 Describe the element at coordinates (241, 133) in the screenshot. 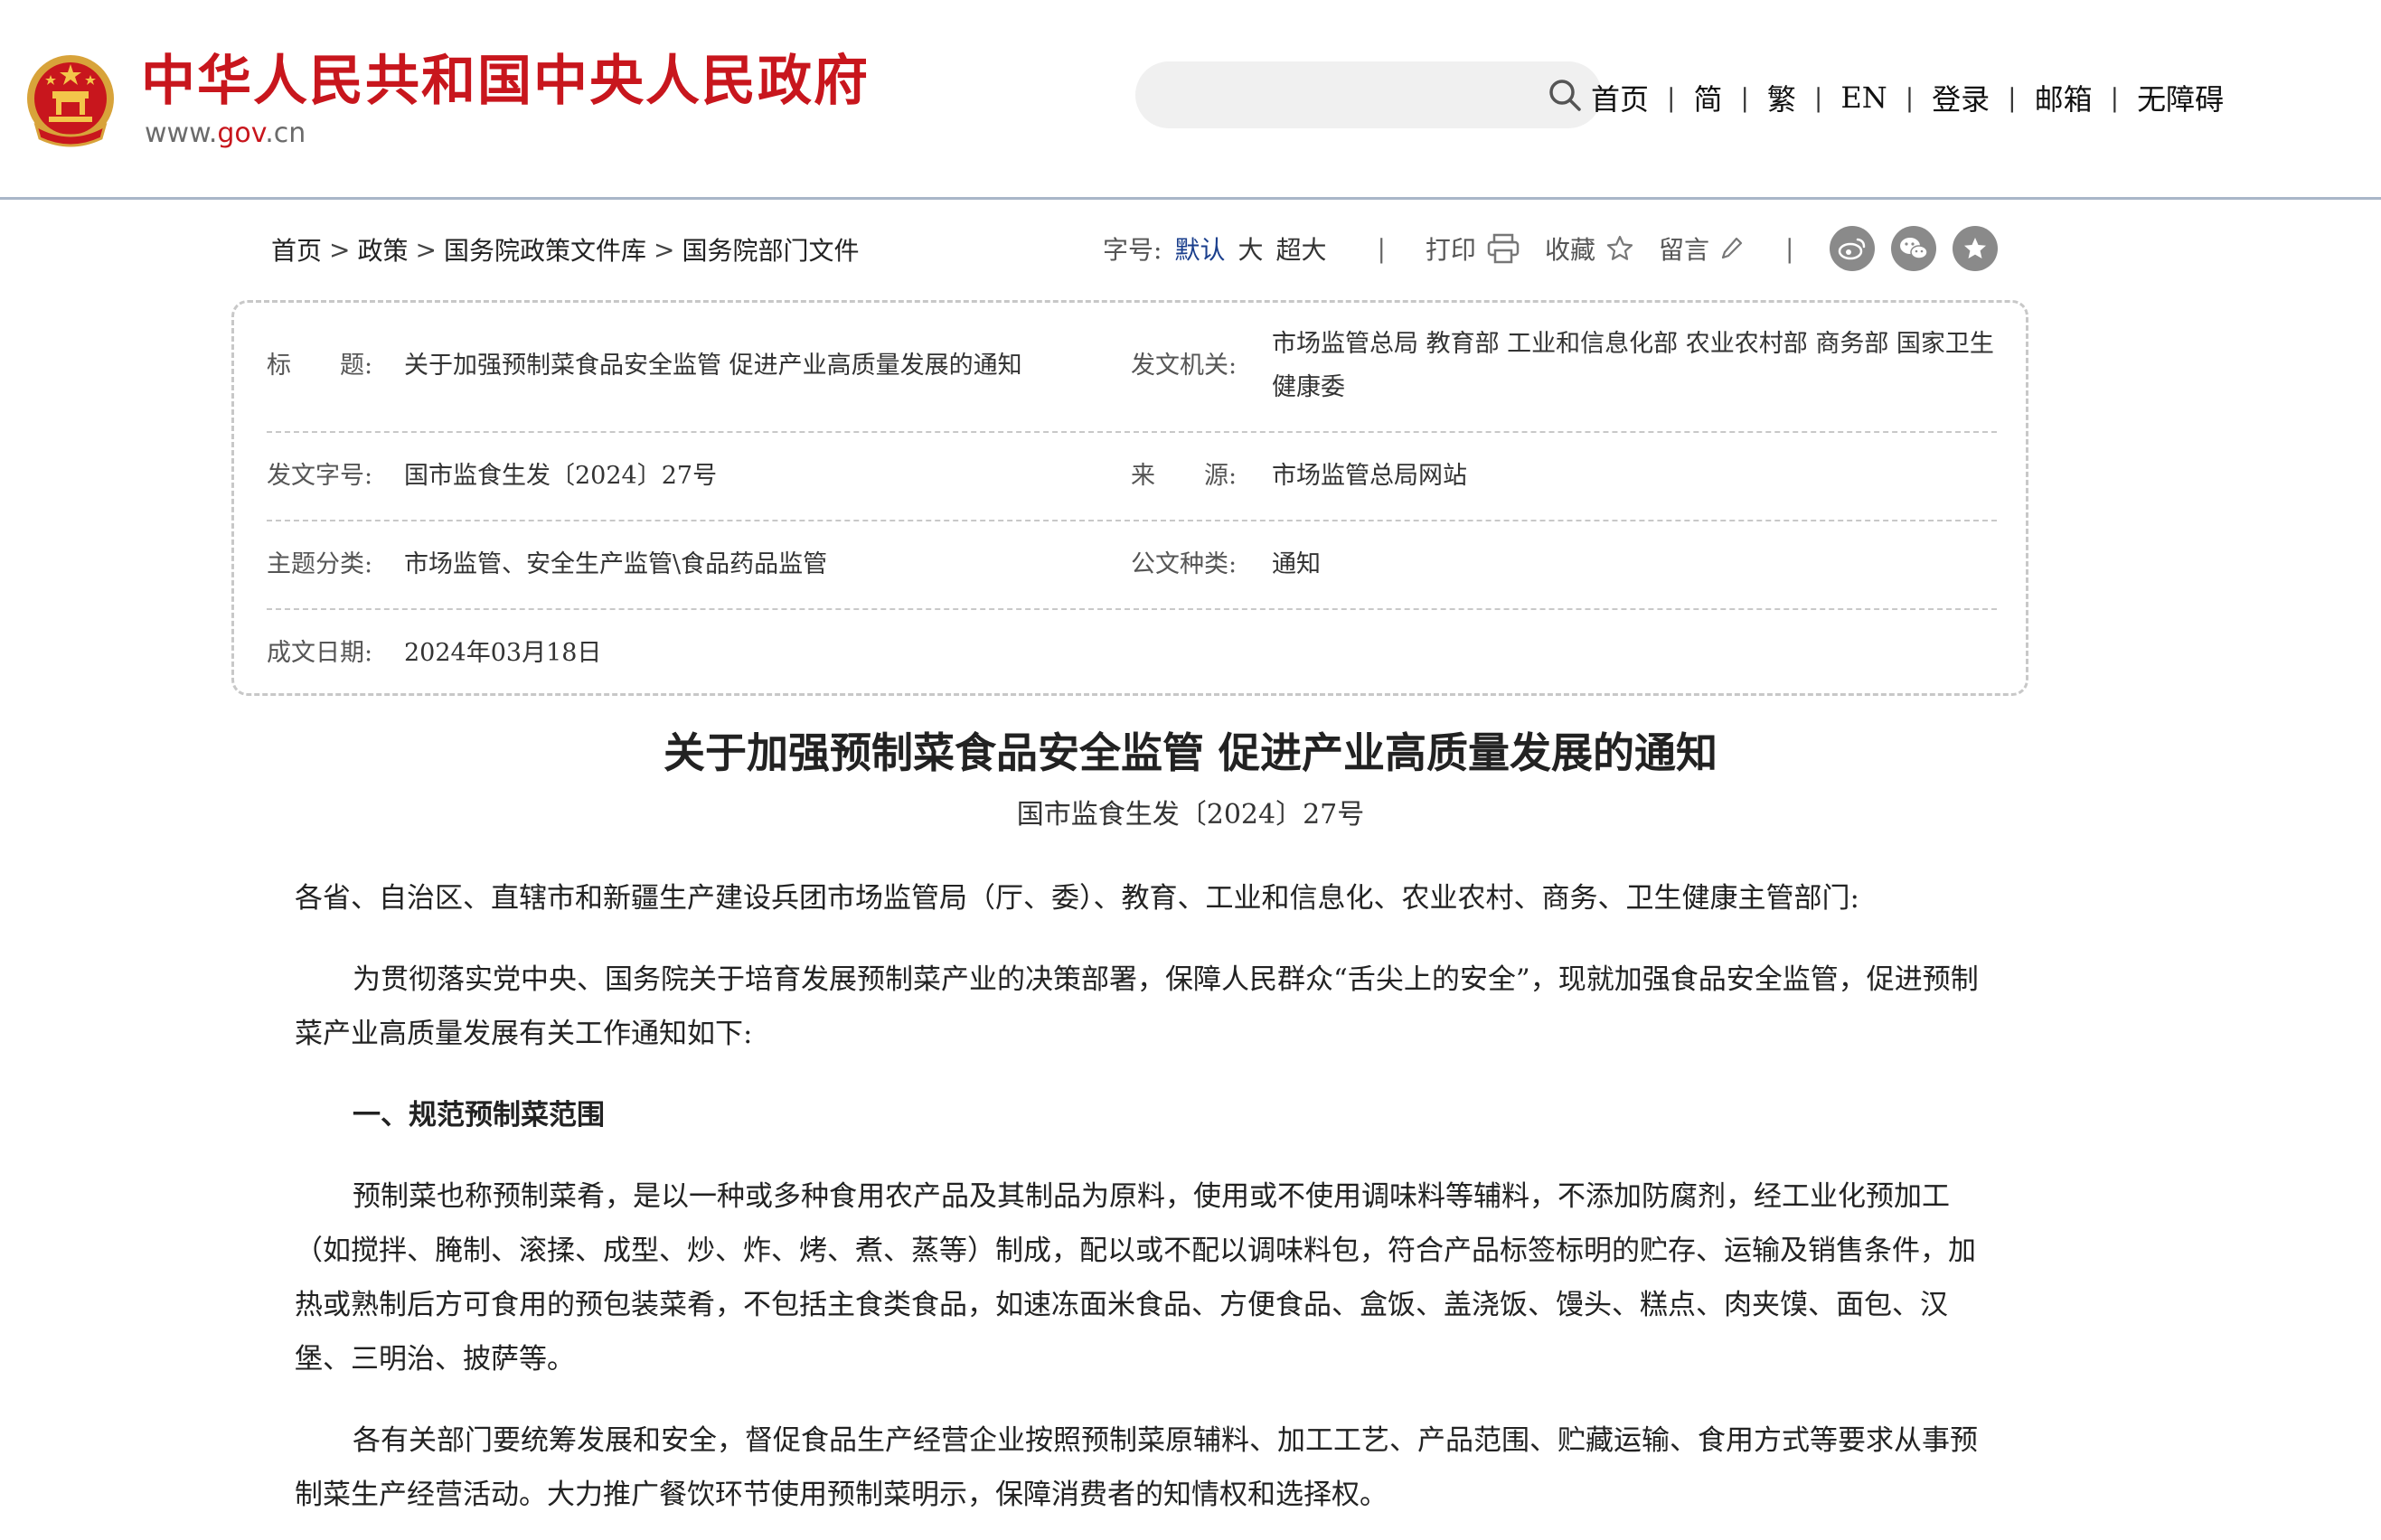

I see `domain-gov: gov` at that location.